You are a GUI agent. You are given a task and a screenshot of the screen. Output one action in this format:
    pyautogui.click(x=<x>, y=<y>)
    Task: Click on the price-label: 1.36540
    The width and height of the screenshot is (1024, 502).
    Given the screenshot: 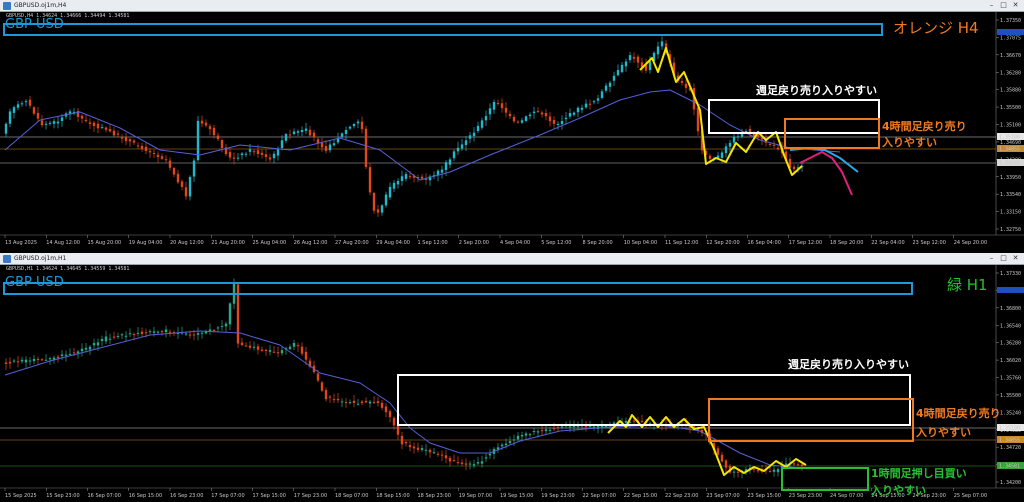 What is the action you would take?
    pyautogui.click(x=1010, y=326)
    